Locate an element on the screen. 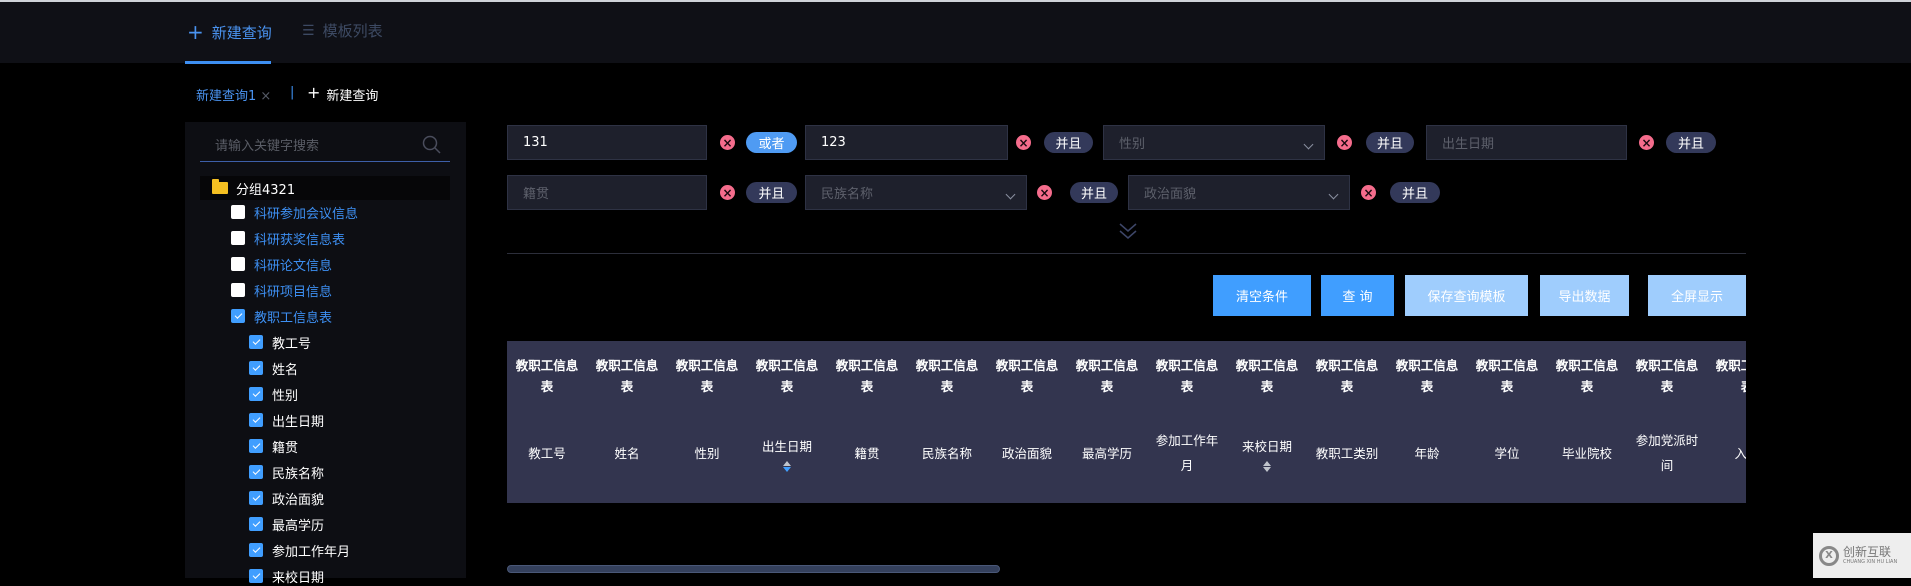  tree-field-item: 参加工作年月 is located at coordinates (299, 550).